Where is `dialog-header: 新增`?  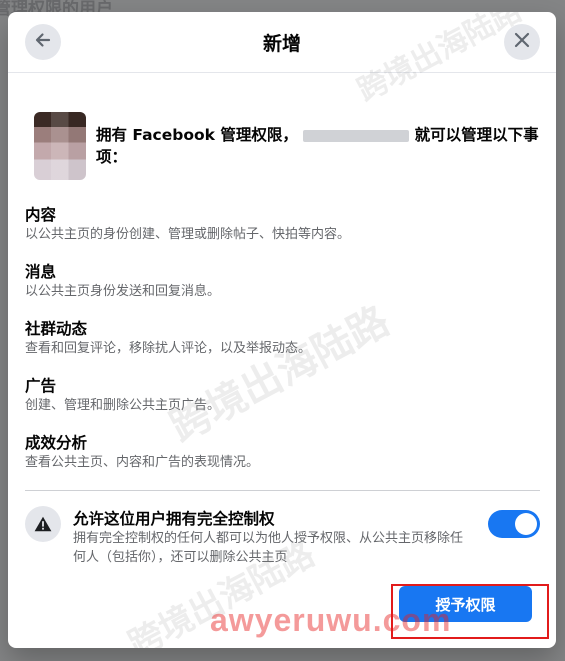
dialog-header: 新增 is located at coordinates (282, 42).